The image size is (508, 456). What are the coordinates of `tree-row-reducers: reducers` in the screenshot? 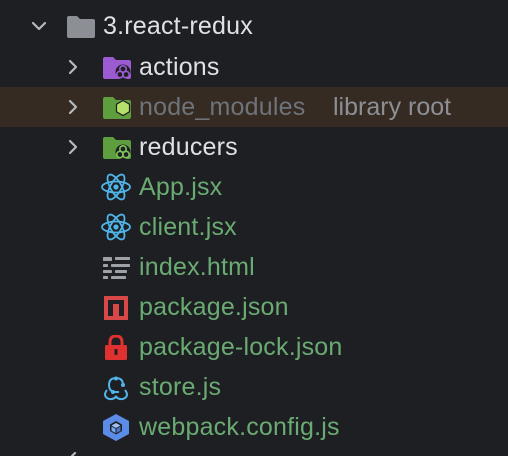 It's located at (254, 147).